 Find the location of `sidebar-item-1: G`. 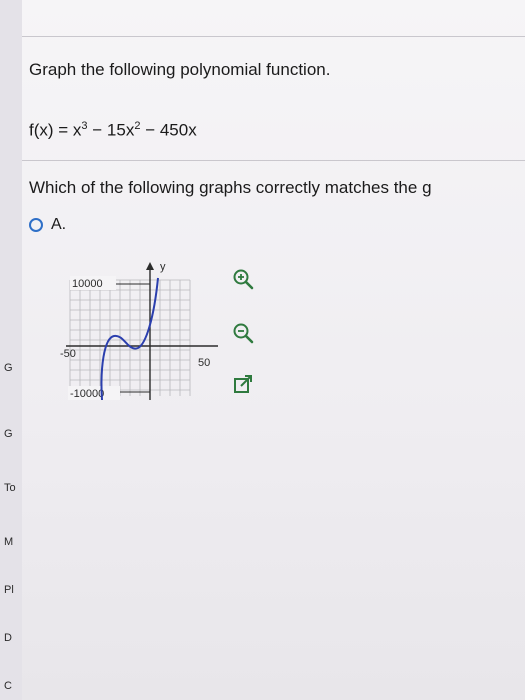

sidebar-item-1: G is located at coordinates (8, 368).